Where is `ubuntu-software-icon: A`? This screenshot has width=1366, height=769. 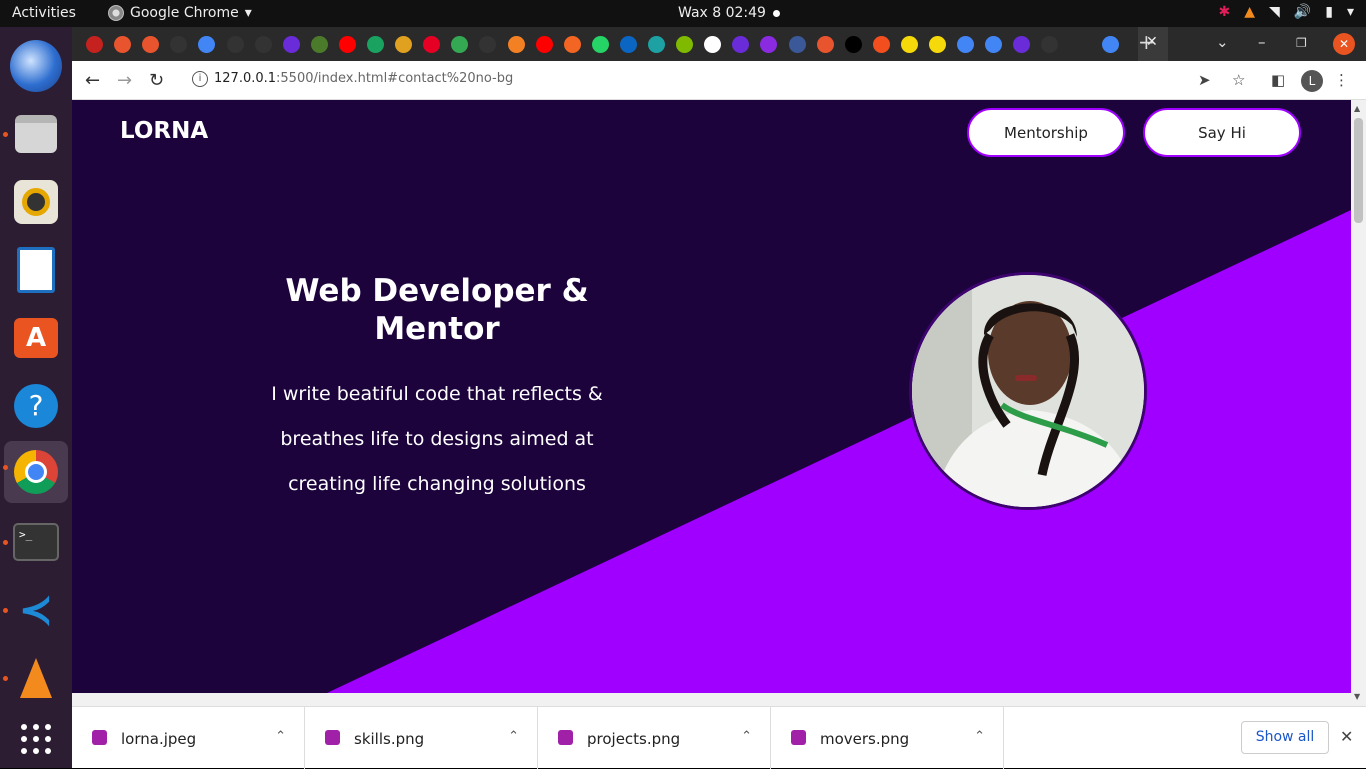
ubuntu-software-icon: A is located at coordinates (36, 338).